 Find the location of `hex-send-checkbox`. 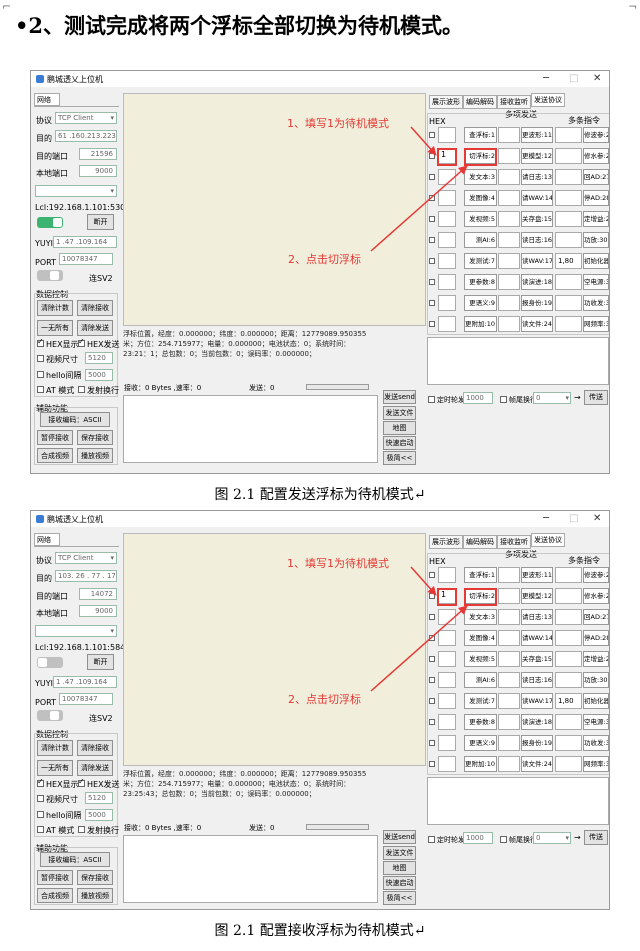

hex-send-checkbox is located at coordinates (81, 782).